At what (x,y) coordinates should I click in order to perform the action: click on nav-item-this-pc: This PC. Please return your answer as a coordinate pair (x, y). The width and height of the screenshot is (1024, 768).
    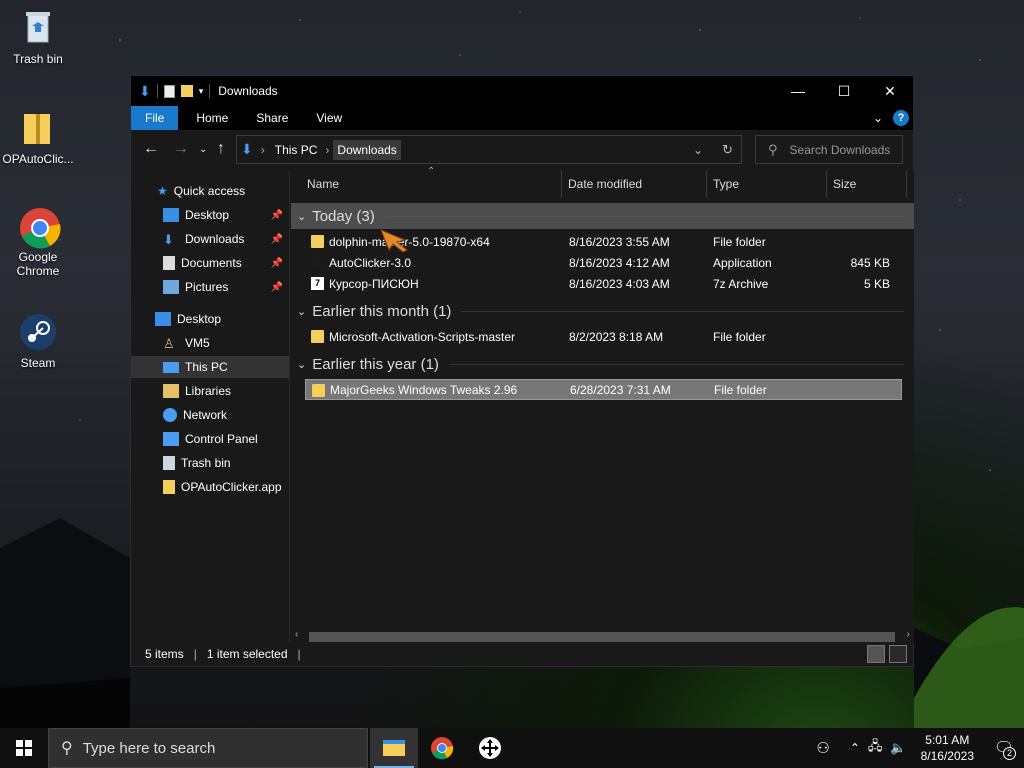
    Looking at the image, I should click on (210, 367).